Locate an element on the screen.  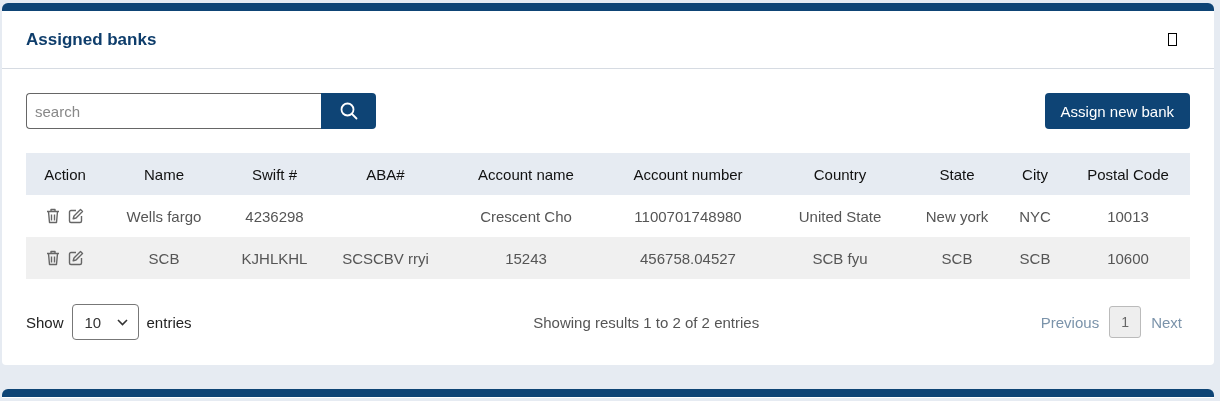
column-header: Account name is located at coordinates (526, 174).